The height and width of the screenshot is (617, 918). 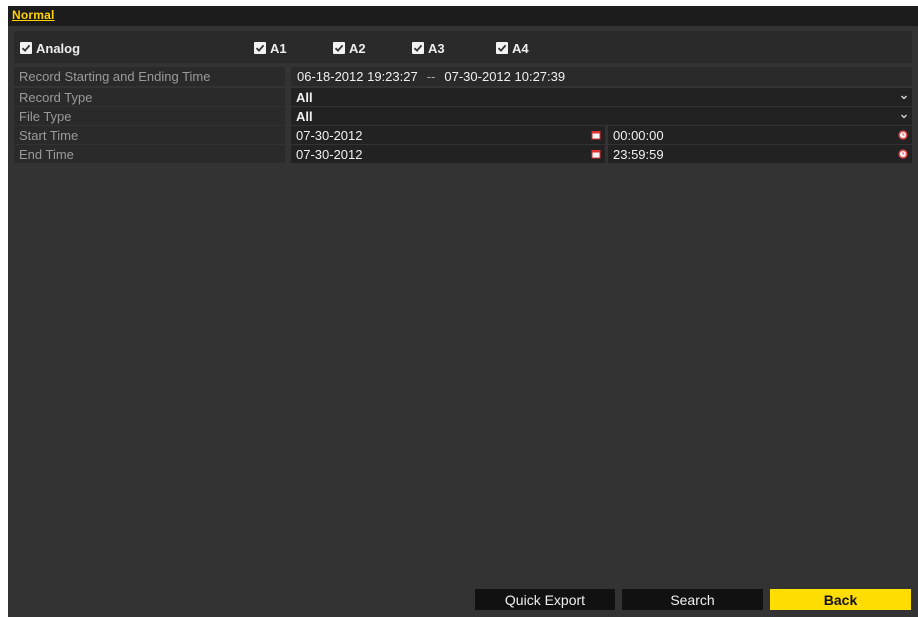 What do you see at coordinates (329, 135) in the screenshot?
I see `start-date-value: 07-30-2012` at bounding box center [329, 135].